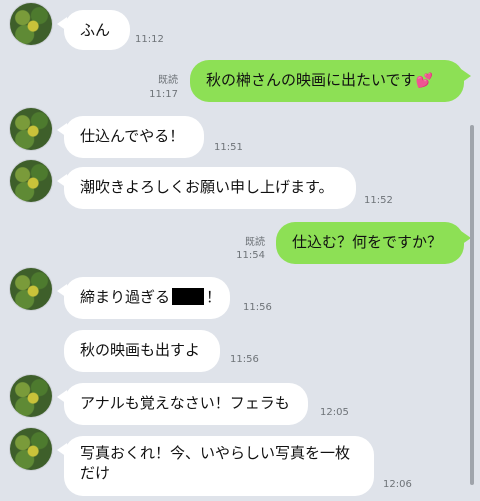 The height and width of the screenshot is (501, 480). I want to click on scrollbar, so click(472, 305).